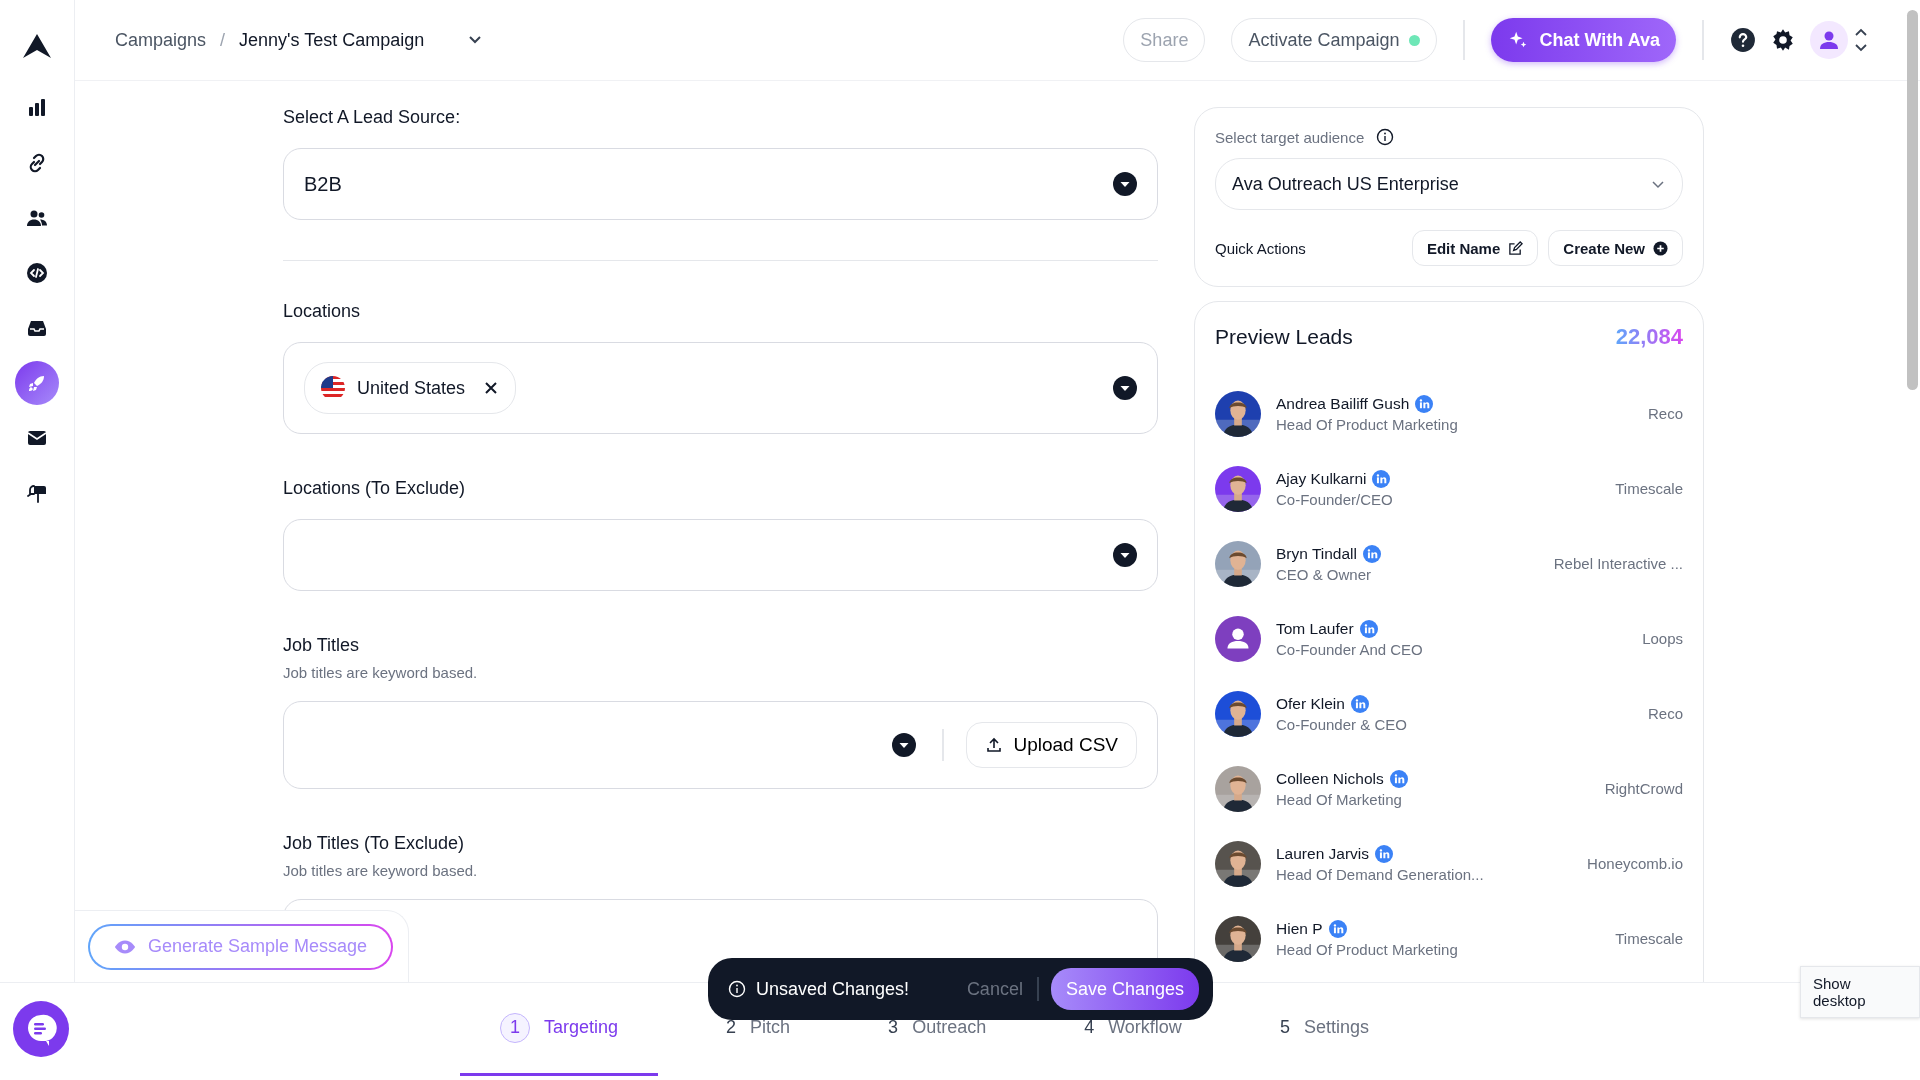 This screenshot has width=1920, height=1080. I want to click on lead-name: Andrea Bailiff Gush, so click(1343, 403).